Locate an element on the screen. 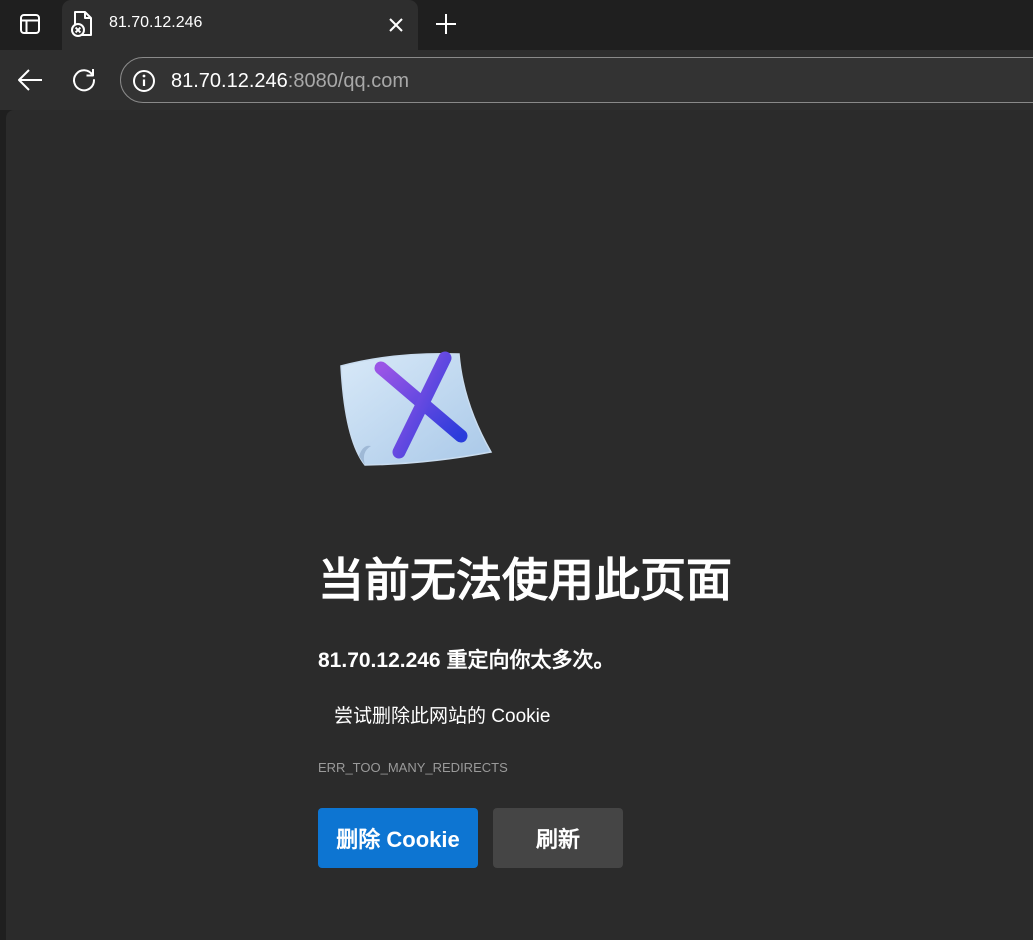 The height and width of the screenshot is (940, 1033). error-code: ERR_TOO_MANY_REDIRECTS is located at coordinates (413, 767).